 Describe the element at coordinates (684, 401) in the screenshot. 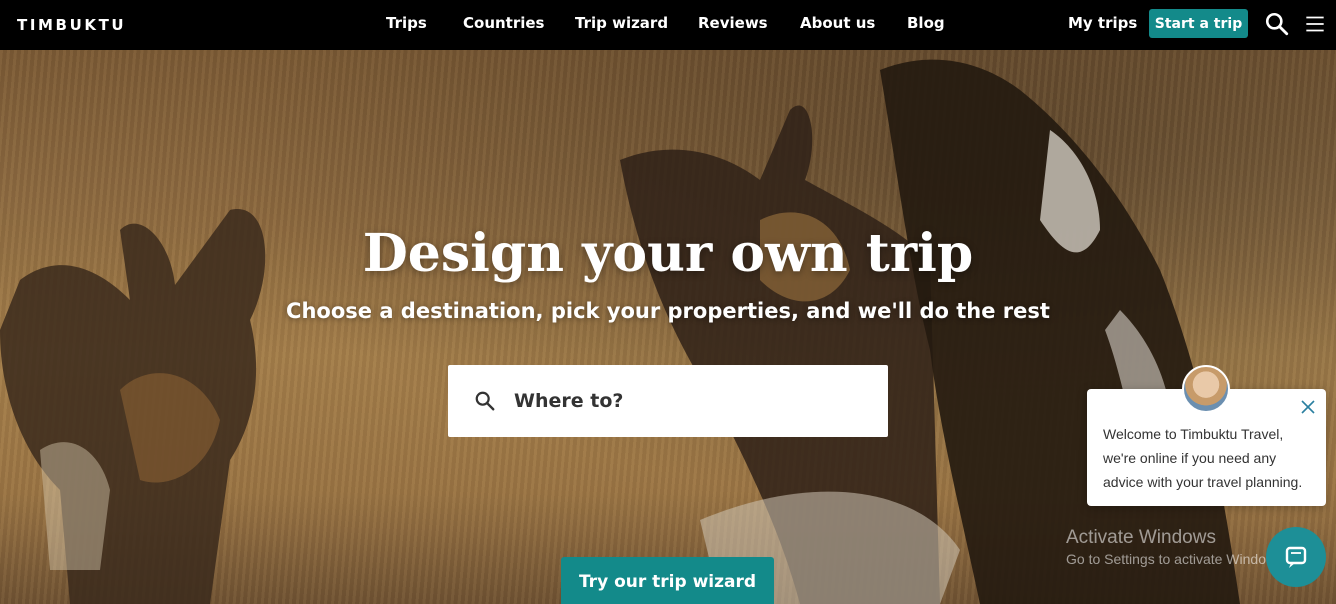

I see `destination-search-input` at that location.